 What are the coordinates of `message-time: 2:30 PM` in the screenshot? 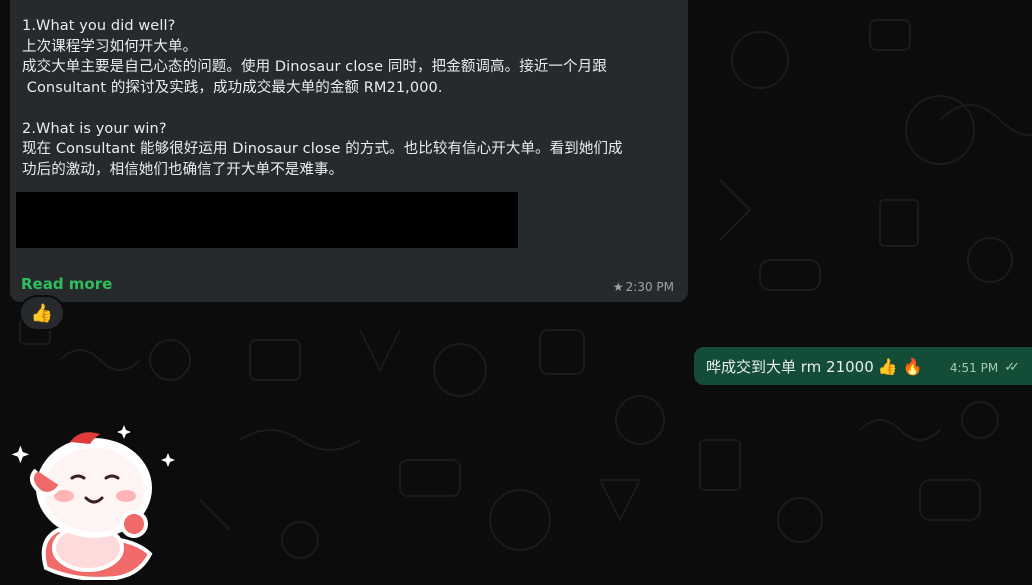 It's located at (649, 287).